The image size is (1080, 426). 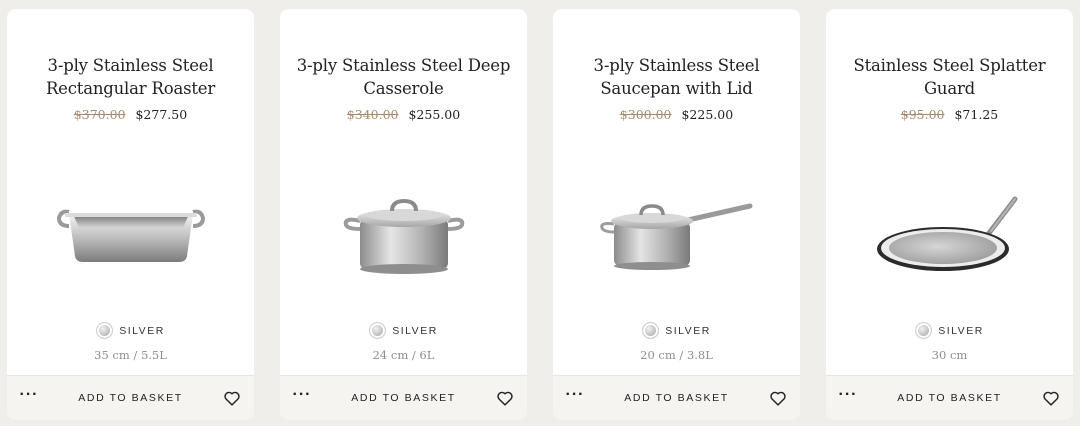 What do you see at coordinates (161, 114) in the screenshot?
I see `sale-price: $277.50` at bounding box center [161, 114].